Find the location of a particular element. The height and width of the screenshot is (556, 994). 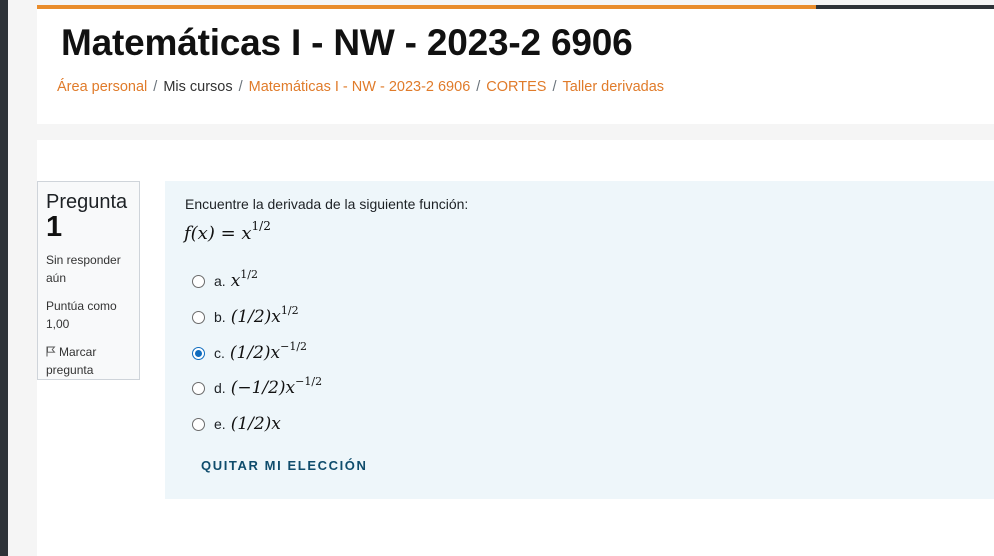

option-base-c: (1/2)x is located at coordinates (255, 353).